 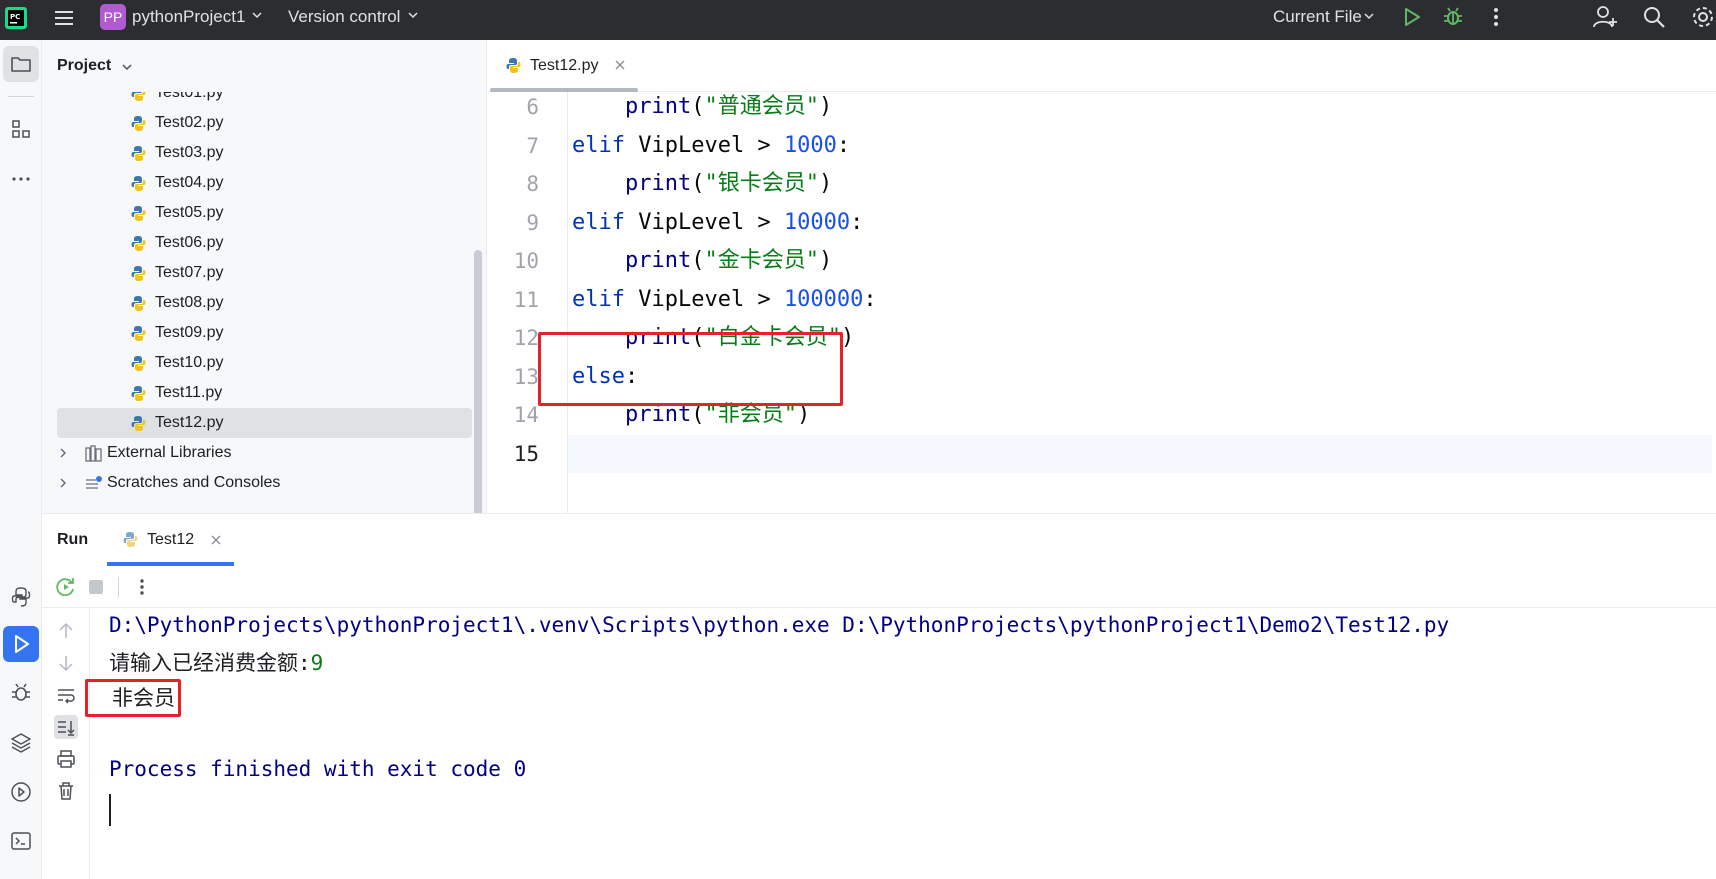 What do you see at coordinates (825, 260) in the screenshot?
I see `code-punct: )` at bounding box center [825, 260].